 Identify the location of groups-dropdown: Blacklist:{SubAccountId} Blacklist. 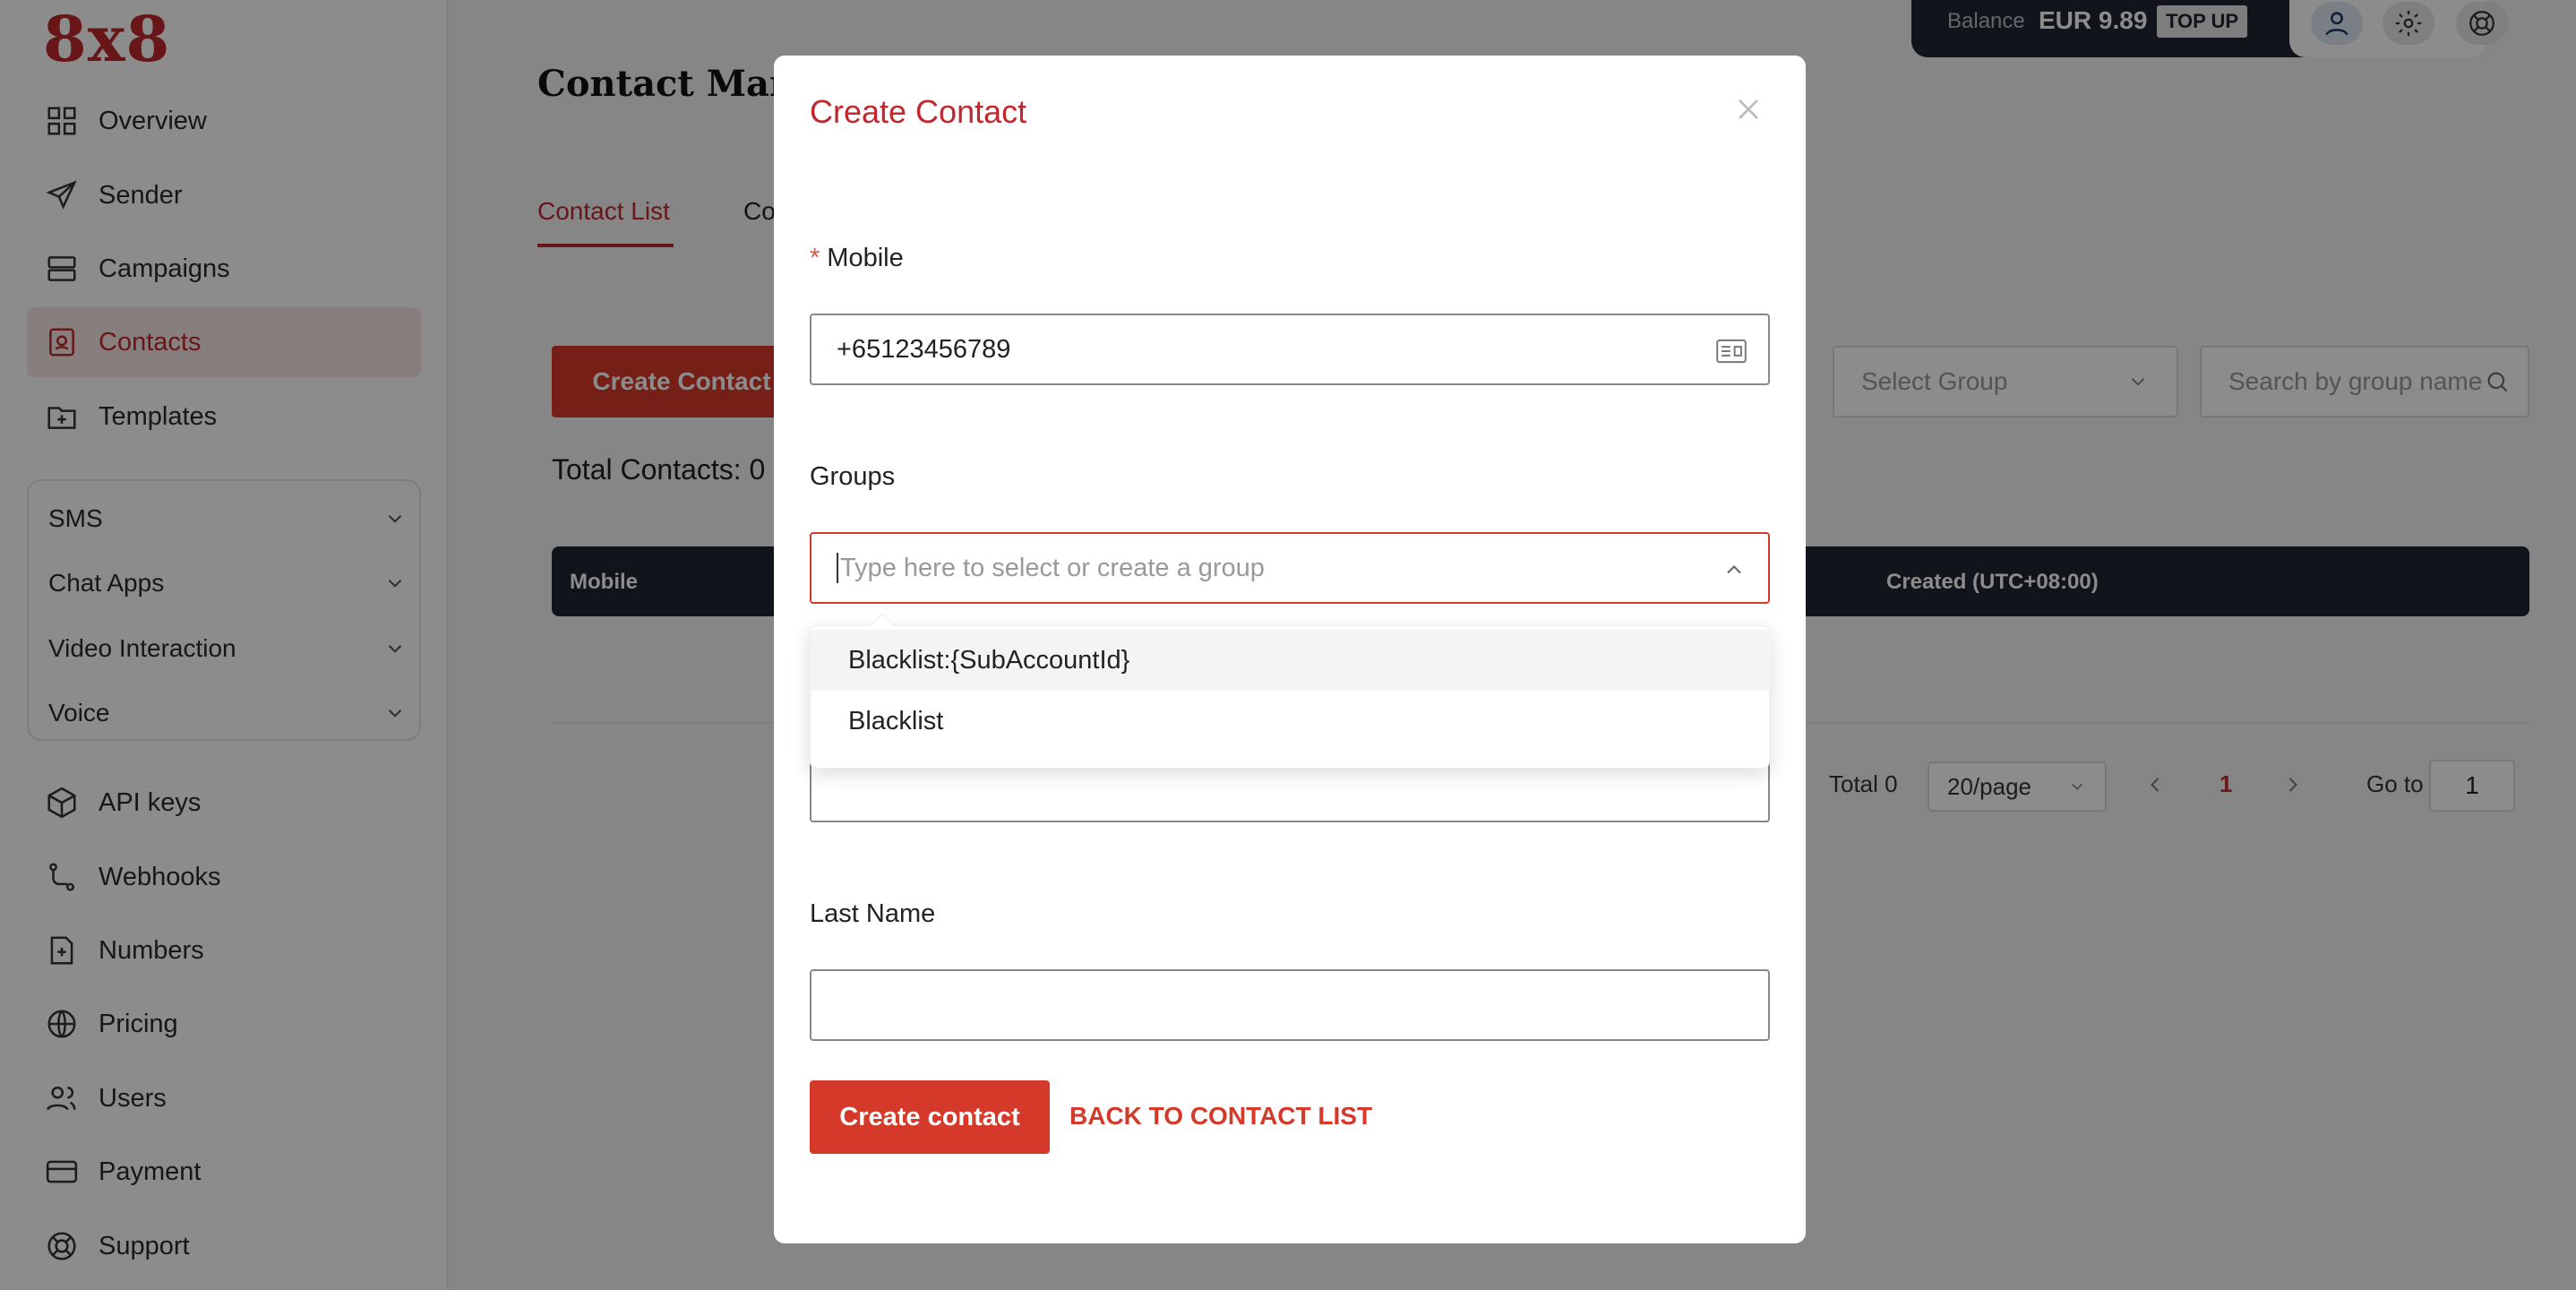
(1290, 691).